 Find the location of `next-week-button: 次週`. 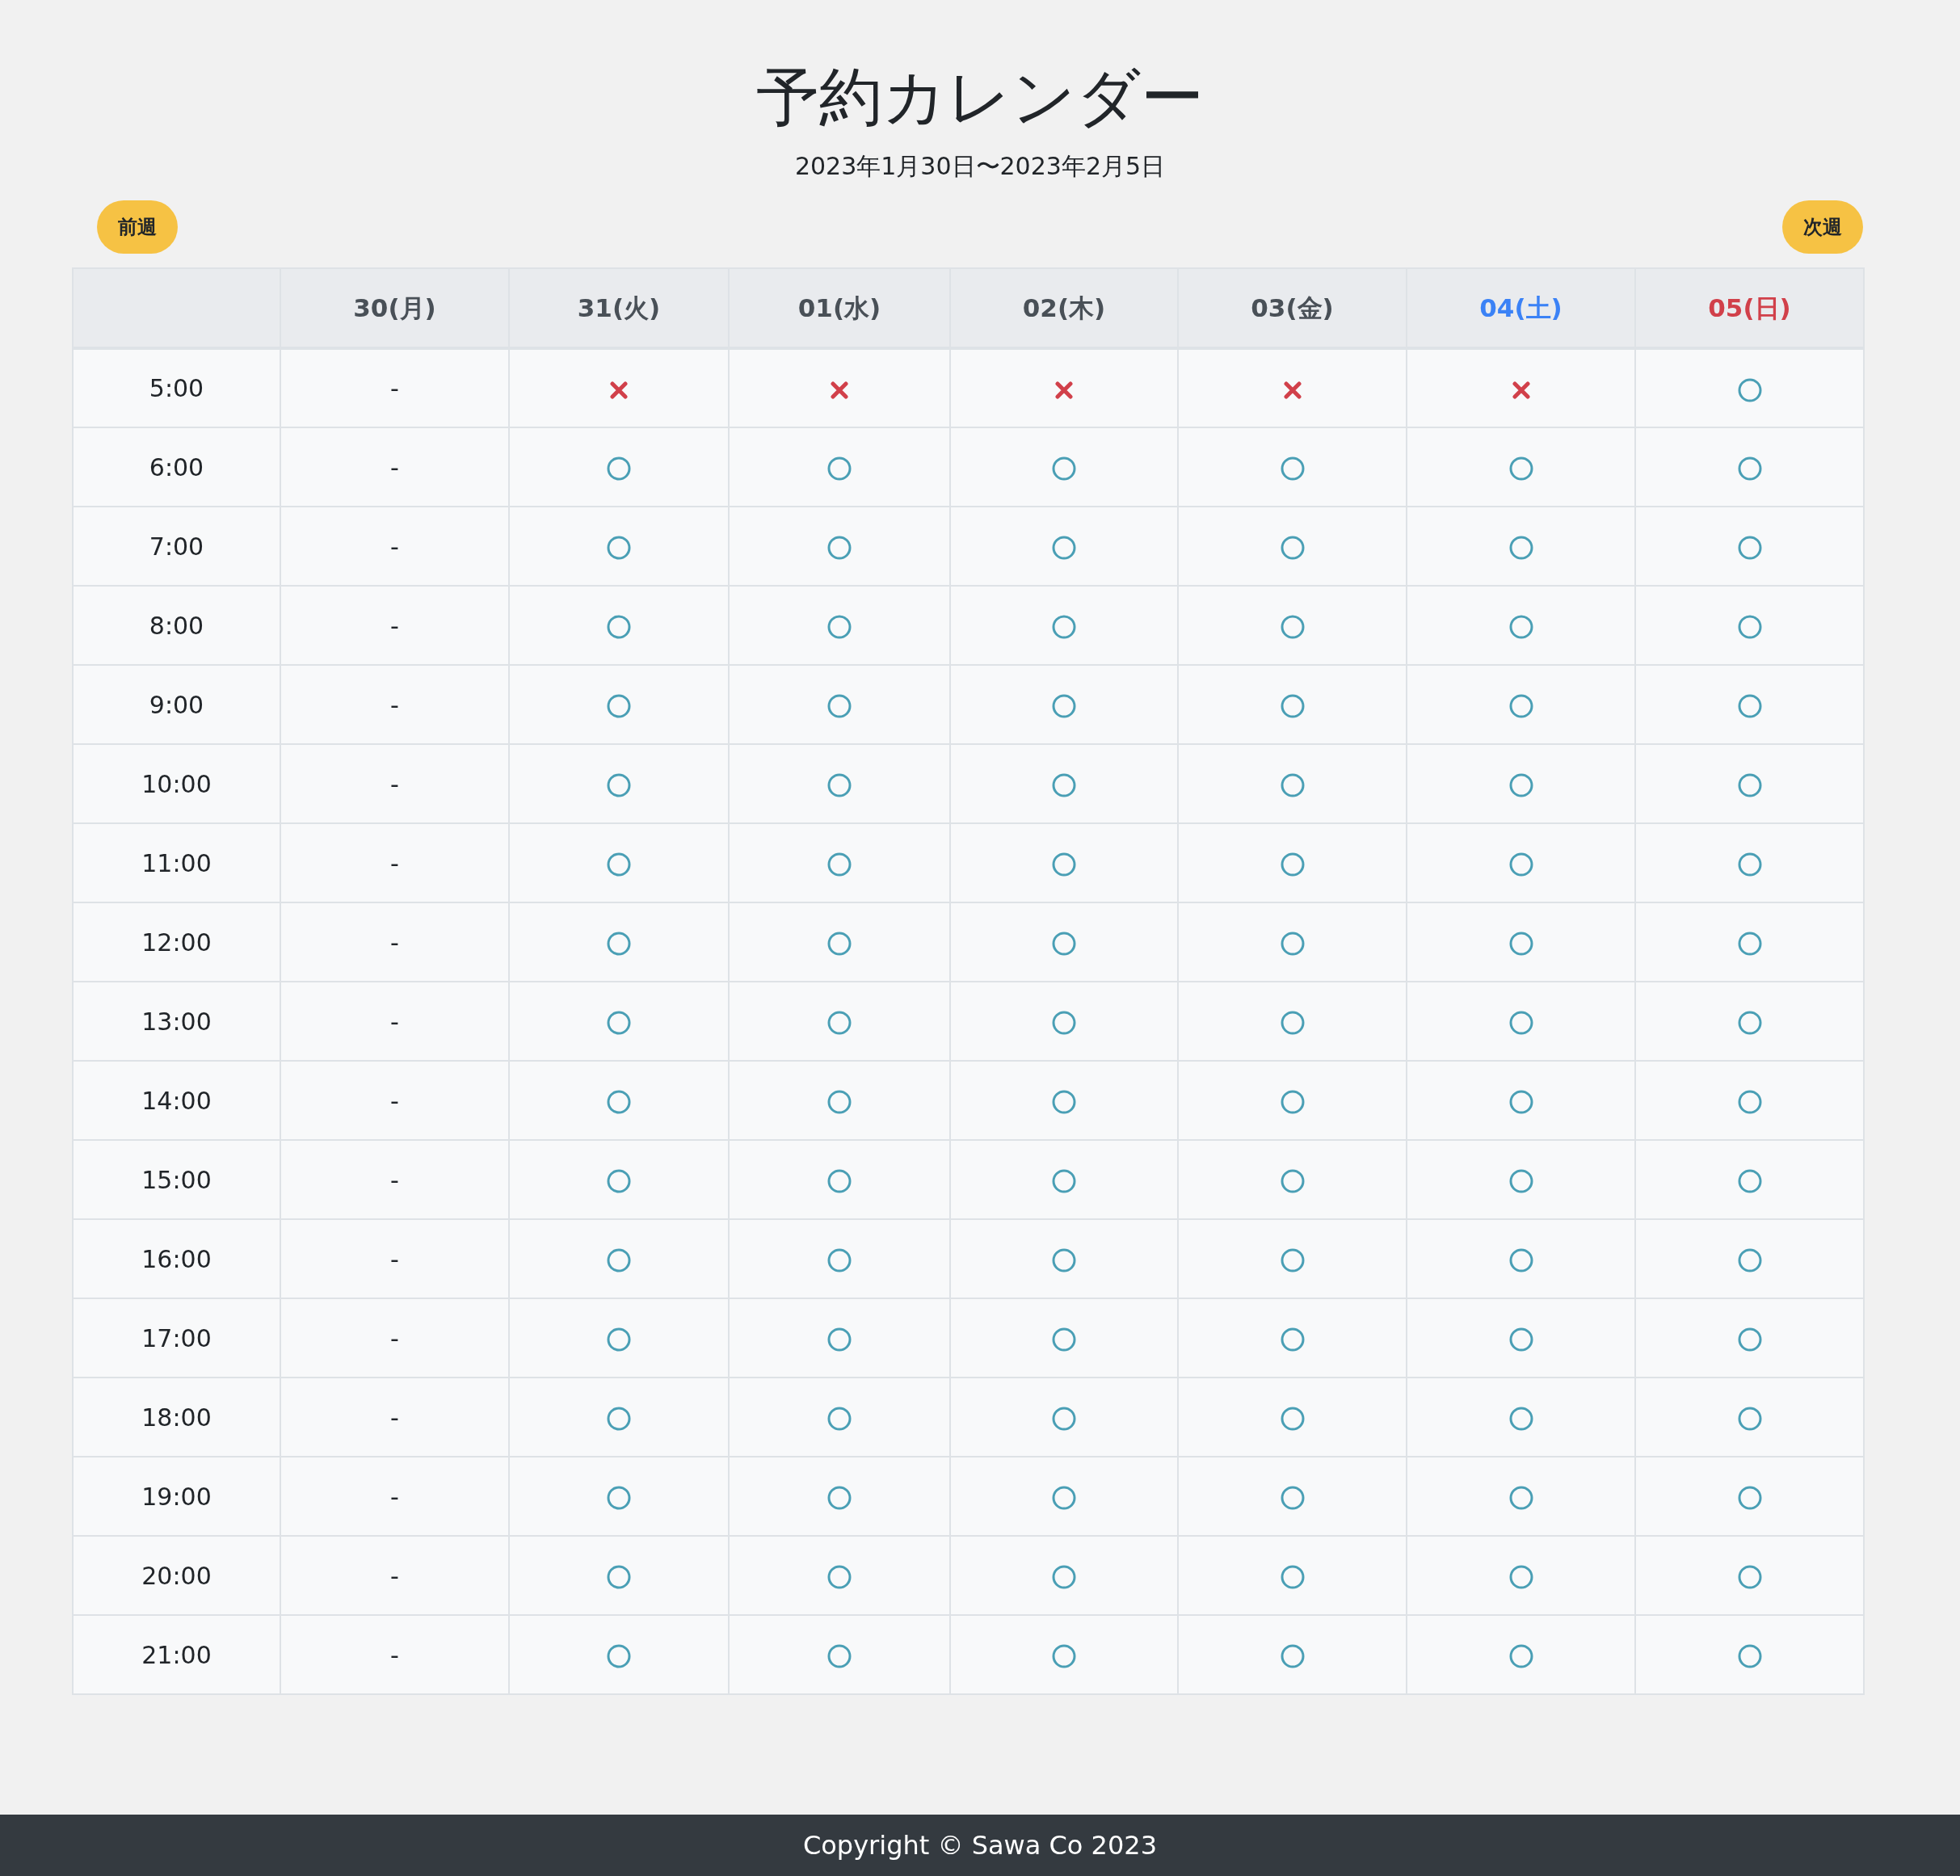

next-week-button: 次週 is located at coordinates (1822, 227).